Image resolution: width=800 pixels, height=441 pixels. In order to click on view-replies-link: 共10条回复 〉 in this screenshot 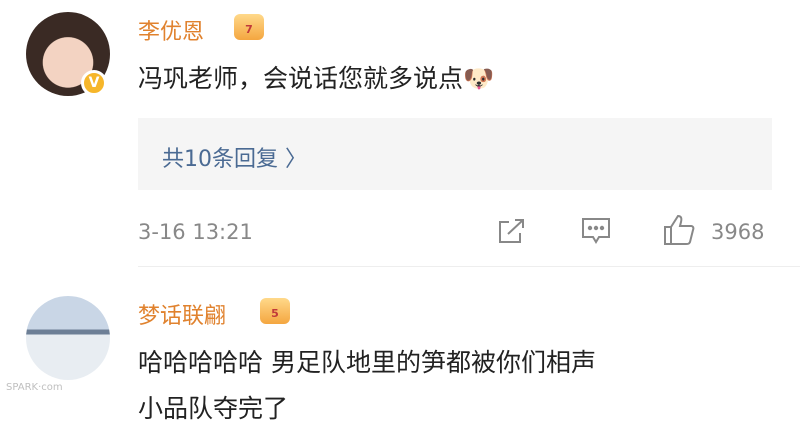, I will do `click(234, 157)`.